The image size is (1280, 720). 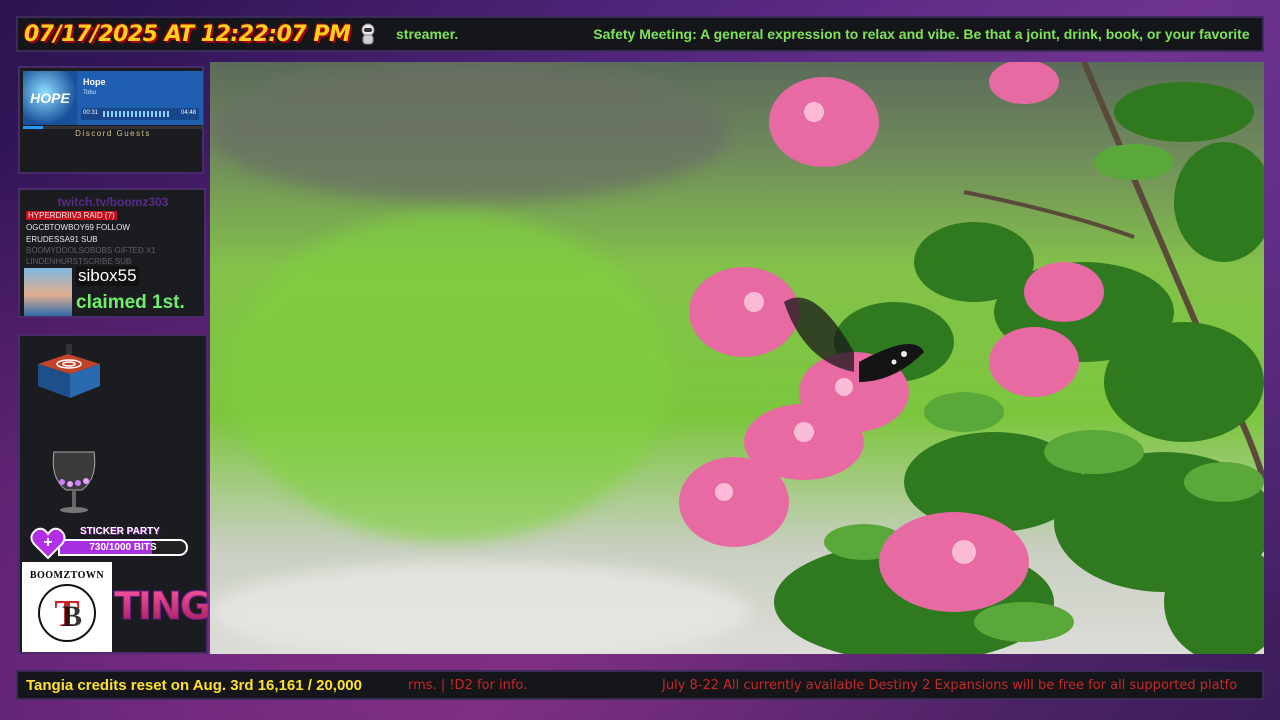 I want to click on waveform-icon, so click(x=136, y=114).